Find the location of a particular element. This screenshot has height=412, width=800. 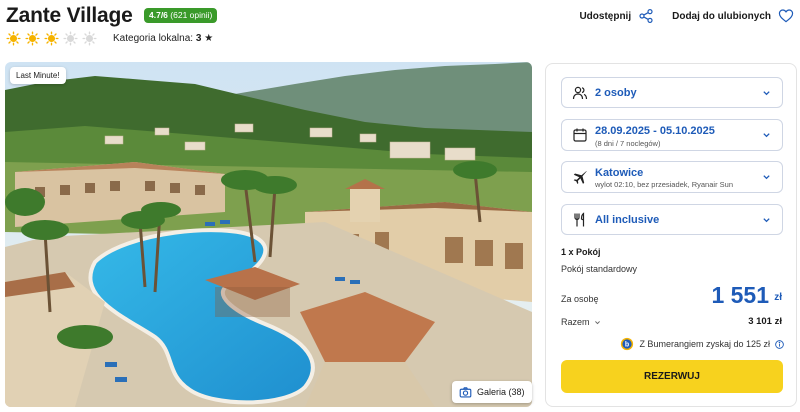

last-minute-badge: Last Minute! is located at coordinates (38, 75).